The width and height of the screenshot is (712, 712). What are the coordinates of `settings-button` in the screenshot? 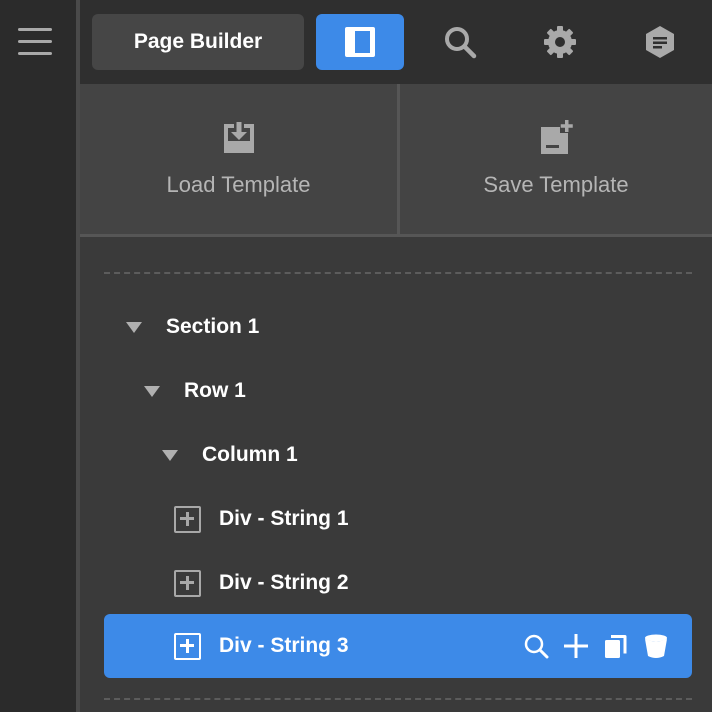 It's located at (560, 42).